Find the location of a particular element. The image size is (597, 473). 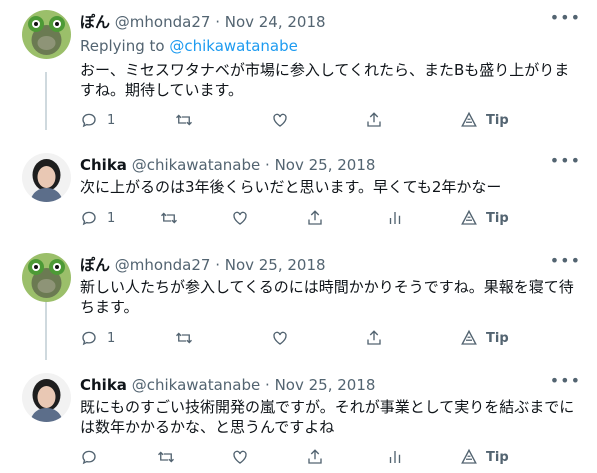

tweet-header: ぽん @mhonda27 · Nov 24, 2018 is located at coordinates (203, 22).